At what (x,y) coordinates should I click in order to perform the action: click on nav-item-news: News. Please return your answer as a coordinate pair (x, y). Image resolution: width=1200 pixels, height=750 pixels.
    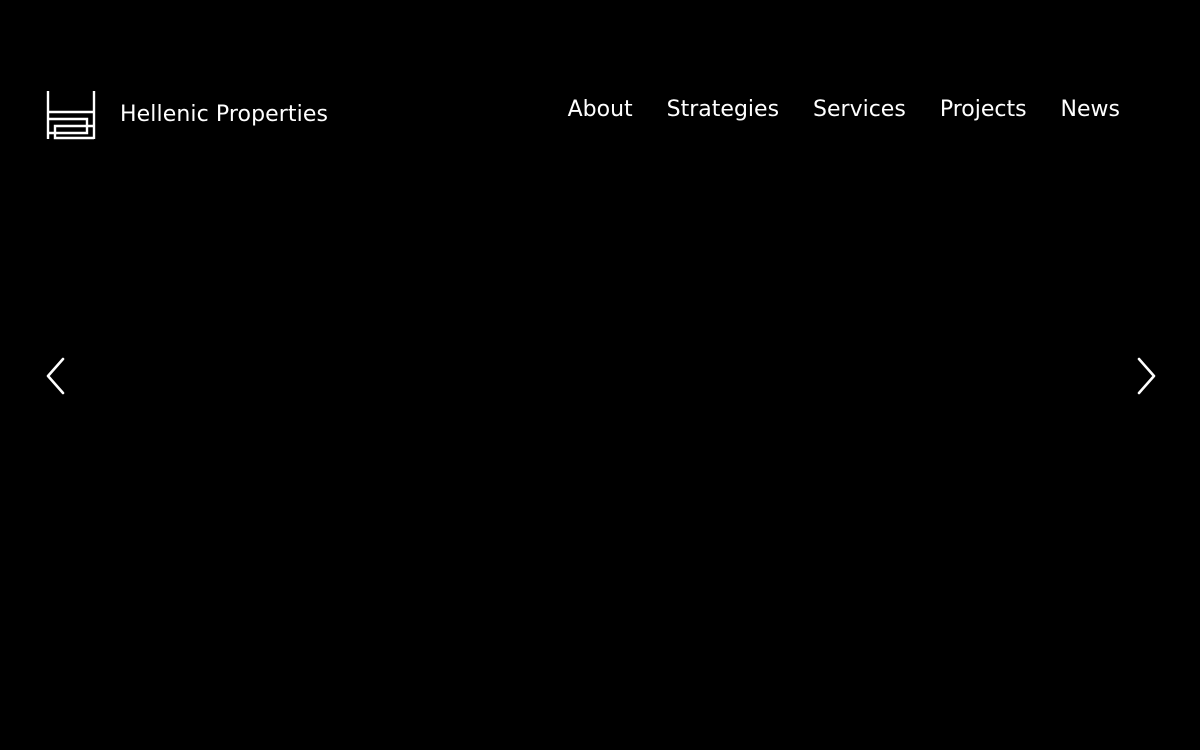
    Looking at the image, I should click on (1090, 110).